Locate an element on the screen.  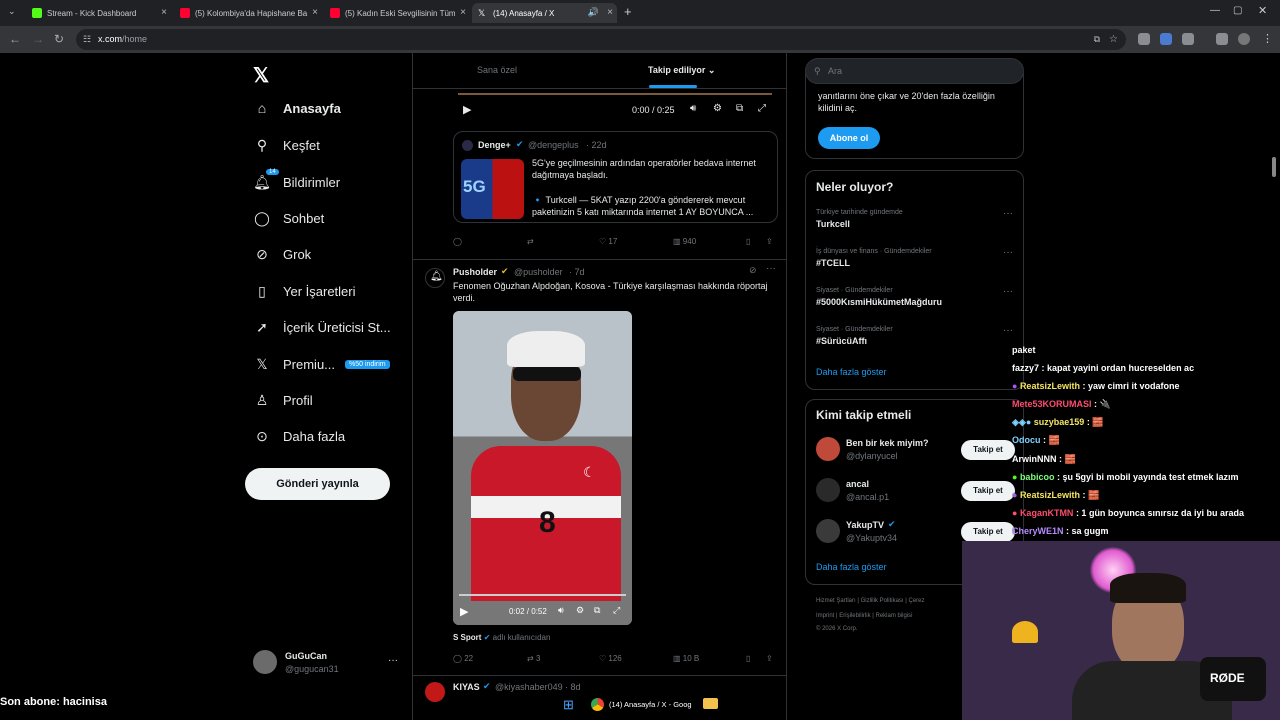
trends-show-more: Daha fazla göster is located at coordinates (851, 372).